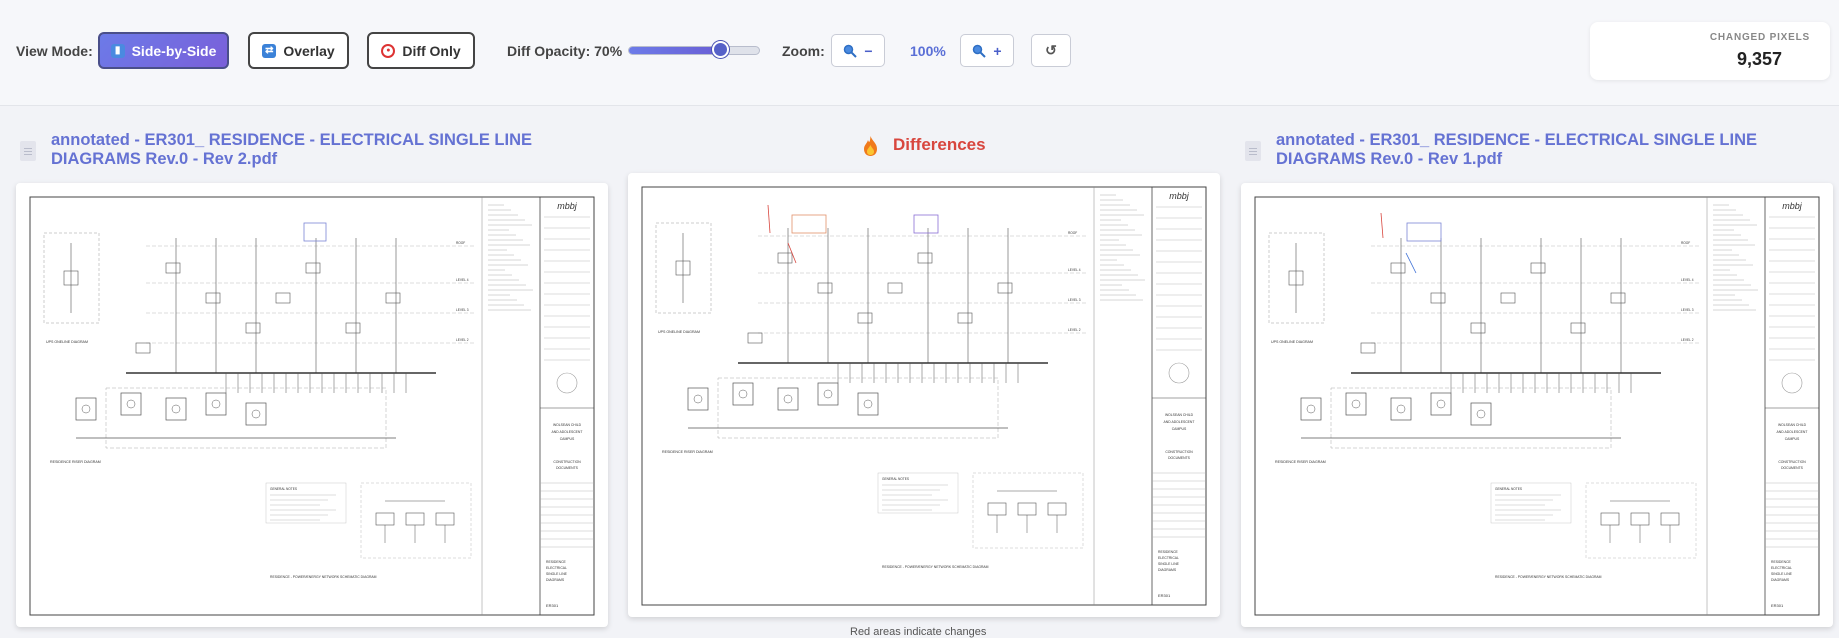  I want to click on overlay-button: ⇄ Overlay, so click(298, 50).